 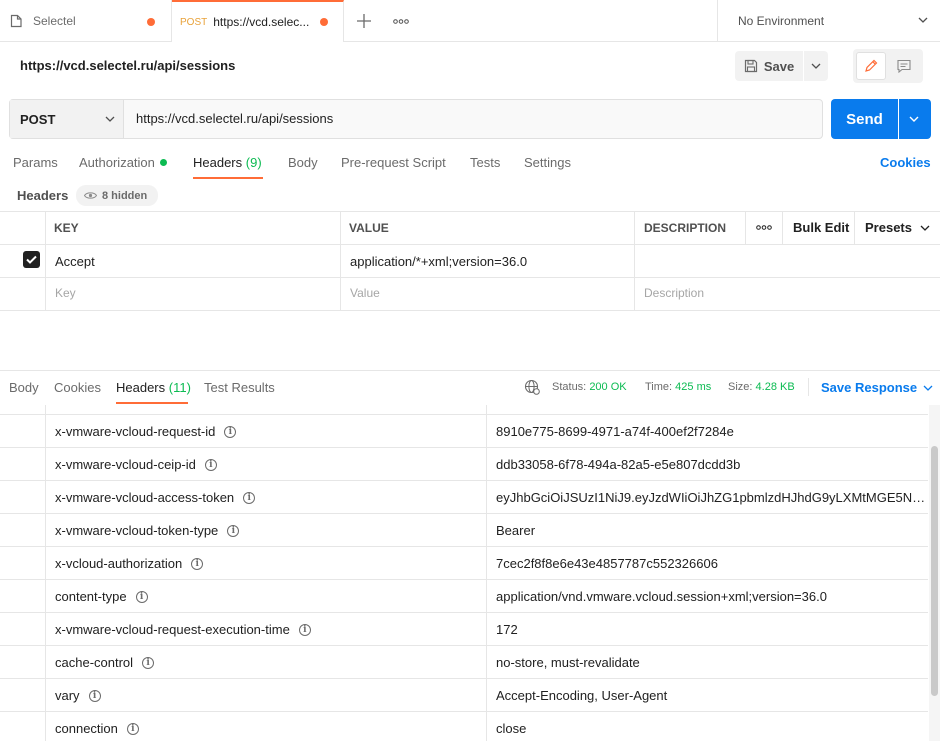 What do you see at coordinates (24, 387) in the screenshot?
I see `response-tab-body: Body` at bounding box center [24, 387].